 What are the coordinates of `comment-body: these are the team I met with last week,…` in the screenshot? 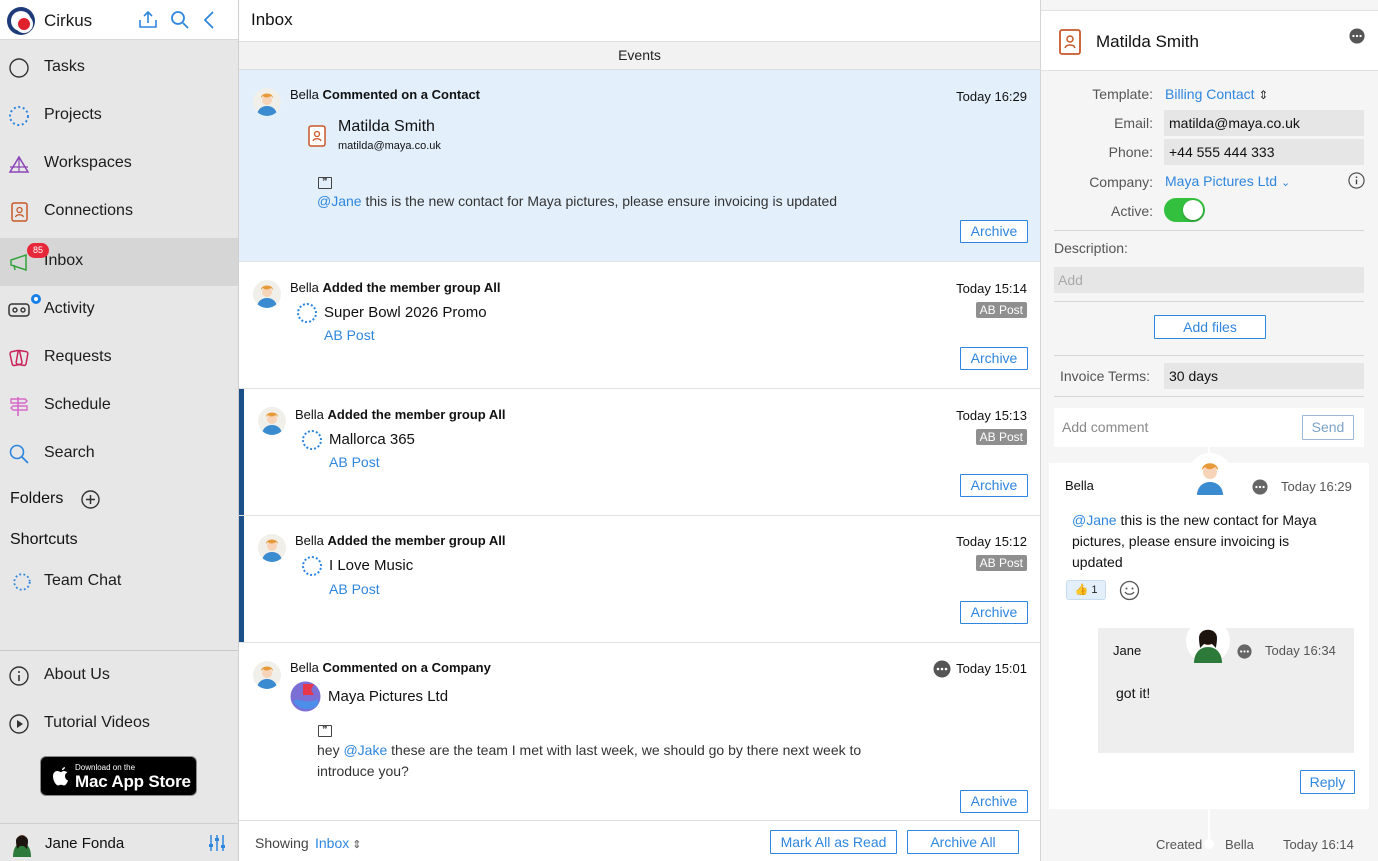 It's located at (589, 760).